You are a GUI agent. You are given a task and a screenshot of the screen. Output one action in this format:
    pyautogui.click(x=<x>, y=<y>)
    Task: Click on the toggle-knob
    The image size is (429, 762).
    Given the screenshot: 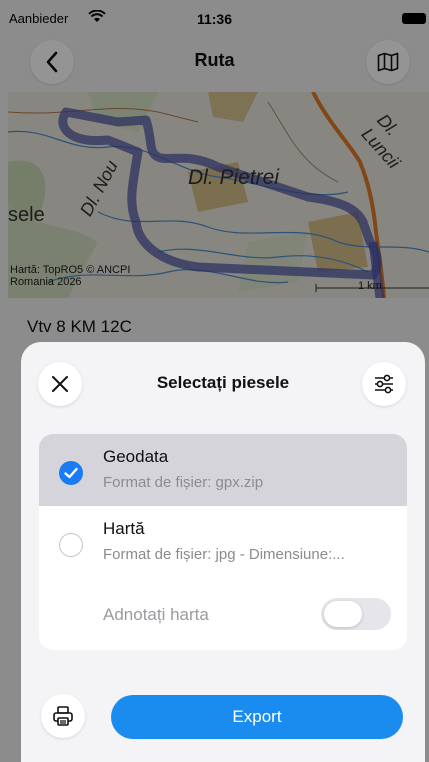 What is the action you would take?
    pyautogui.click(x=343, y=614)
    